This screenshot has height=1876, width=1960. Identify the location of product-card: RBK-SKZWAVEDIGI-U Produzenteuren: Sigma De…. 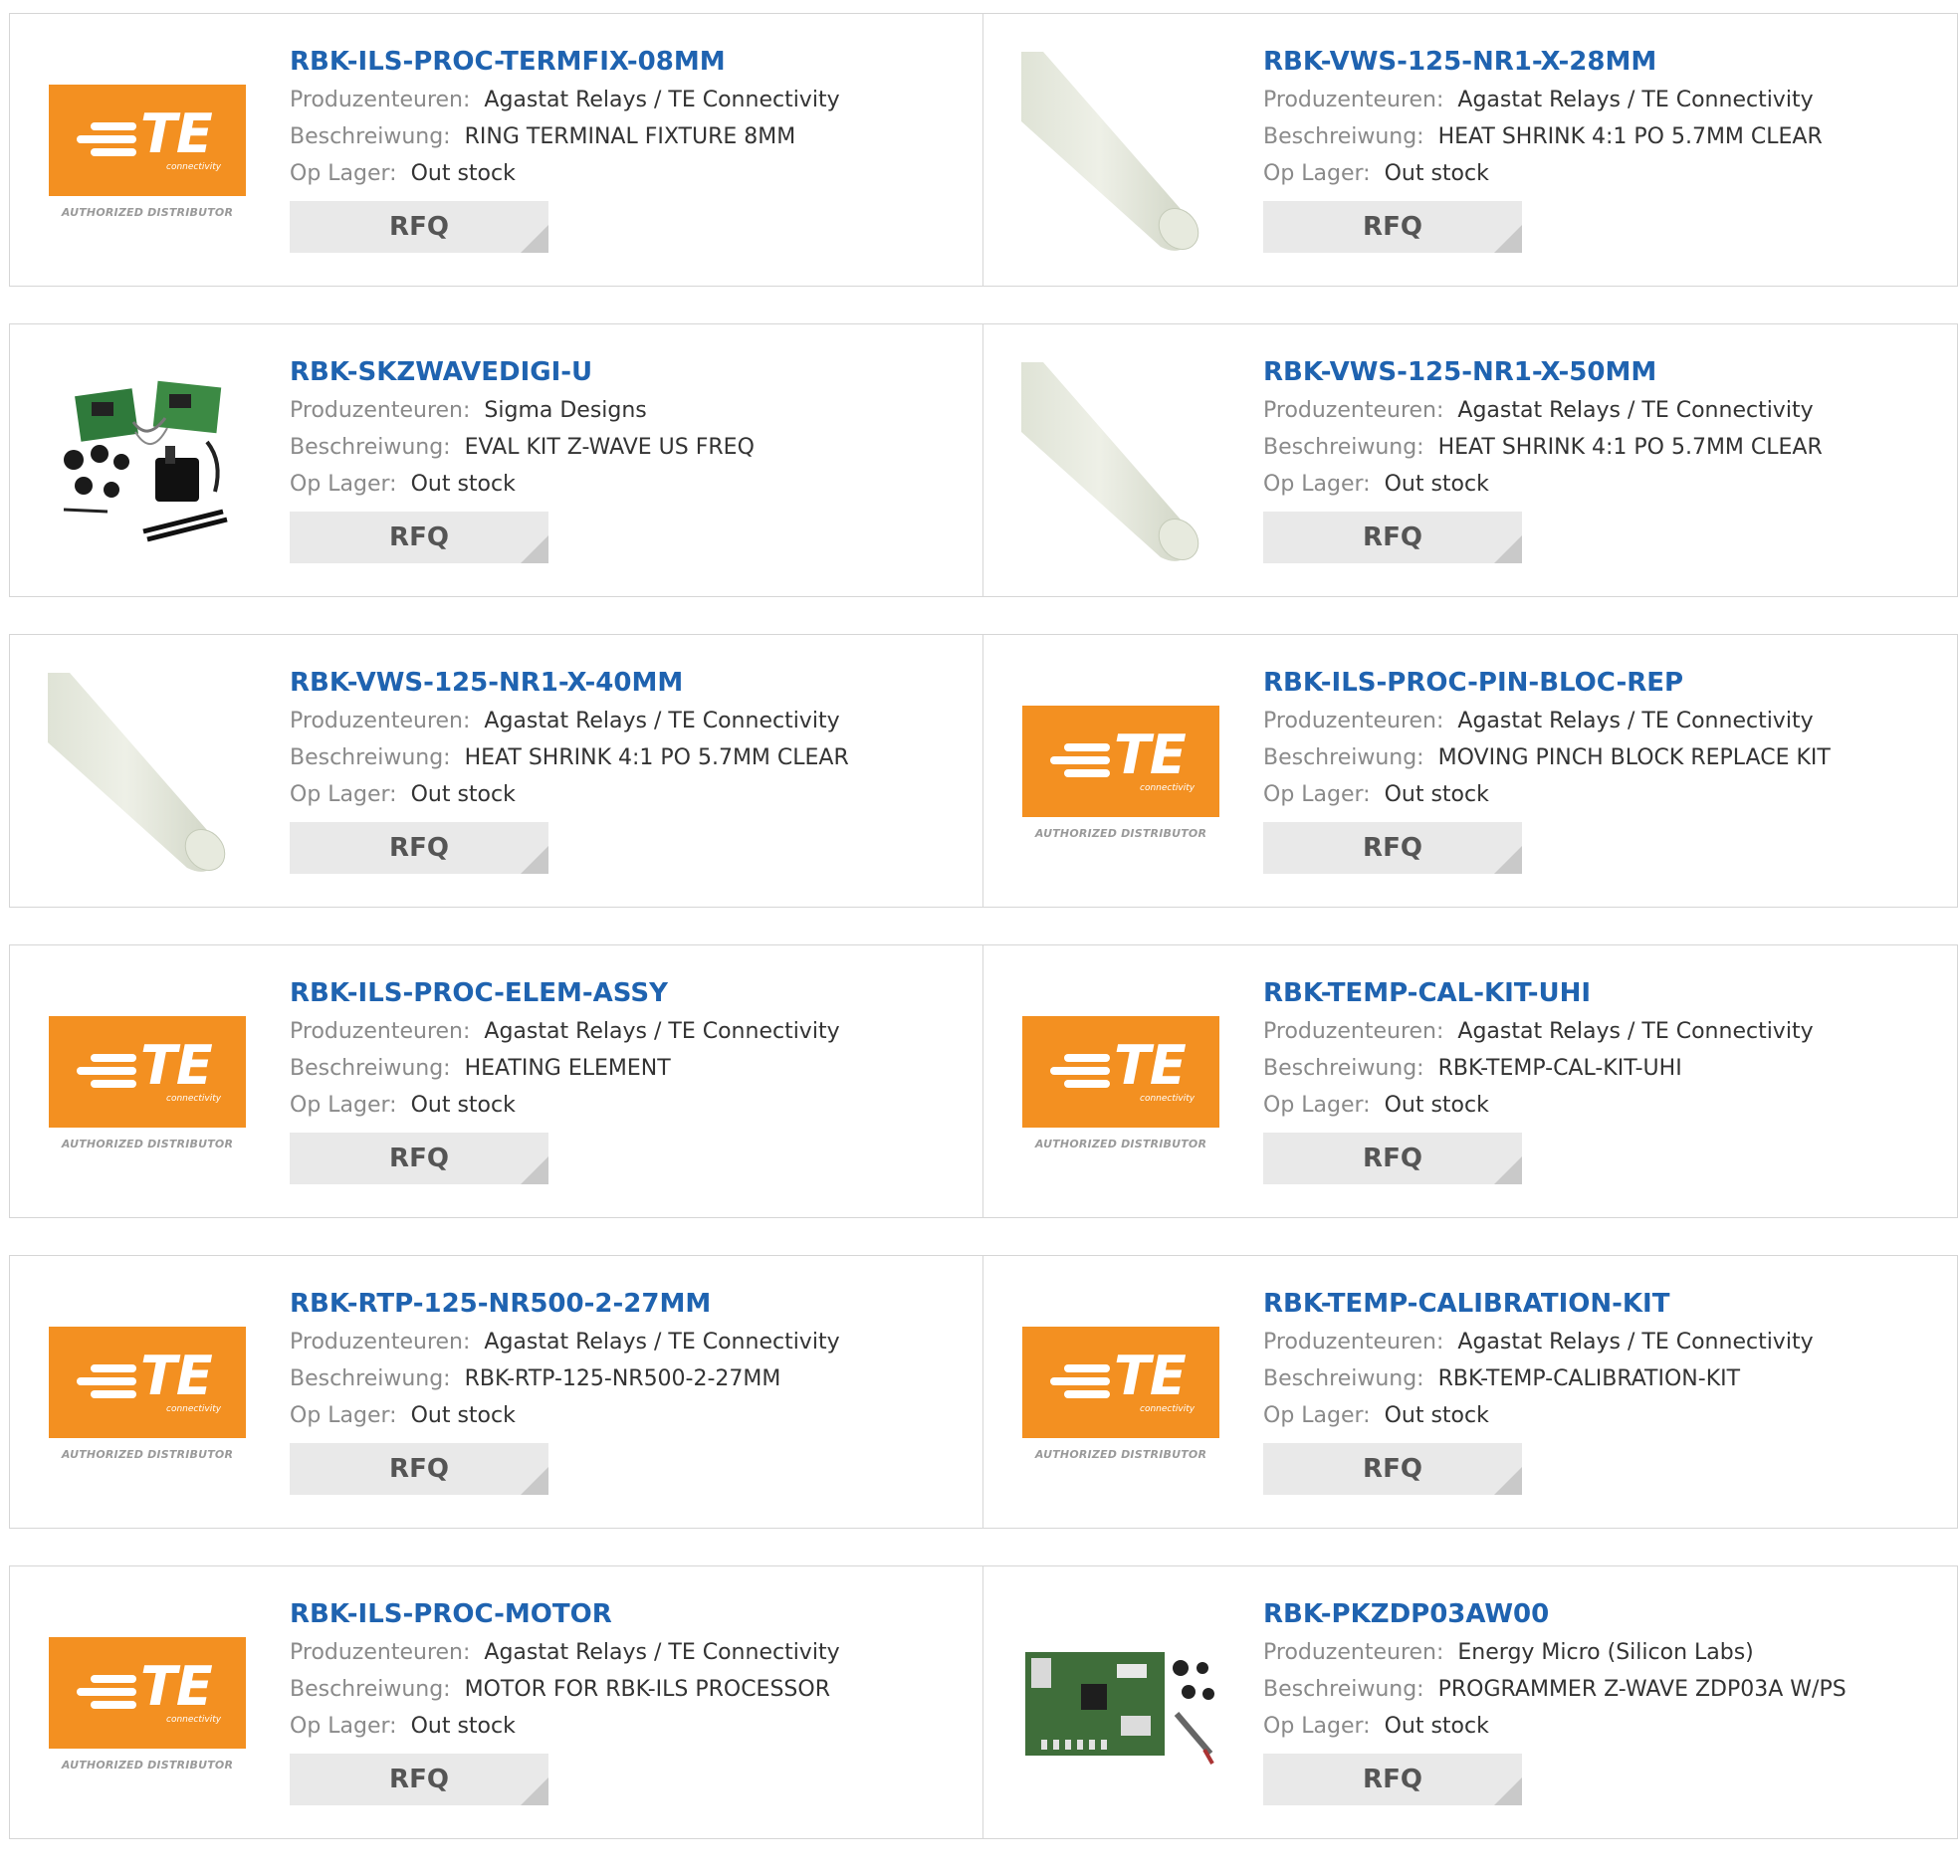
(496, 460).